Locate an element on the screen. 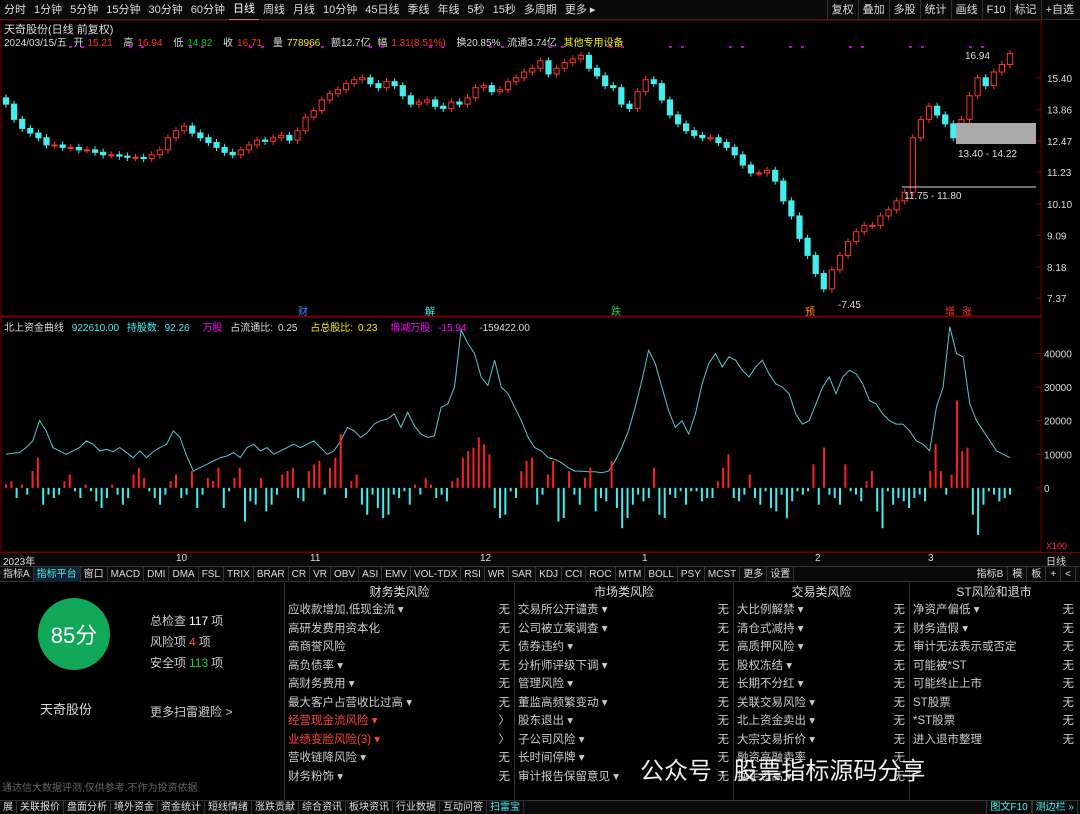 Image resolution: width=1080 pixels, height=814 pixels. bottom-tab-1: 关联报价 is located at coordinates (40, 807).